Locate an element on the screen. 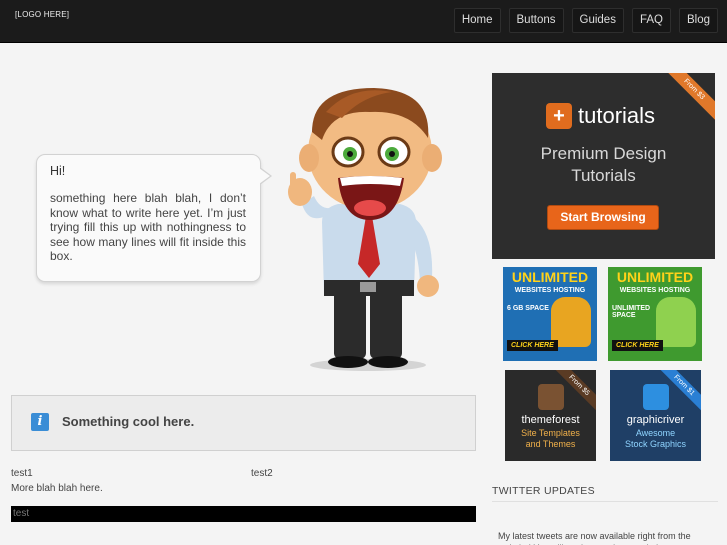 The height and width of the screenshot is (545, 727). info-callout-text: Something cool here. is located at coordinates (128, 421).